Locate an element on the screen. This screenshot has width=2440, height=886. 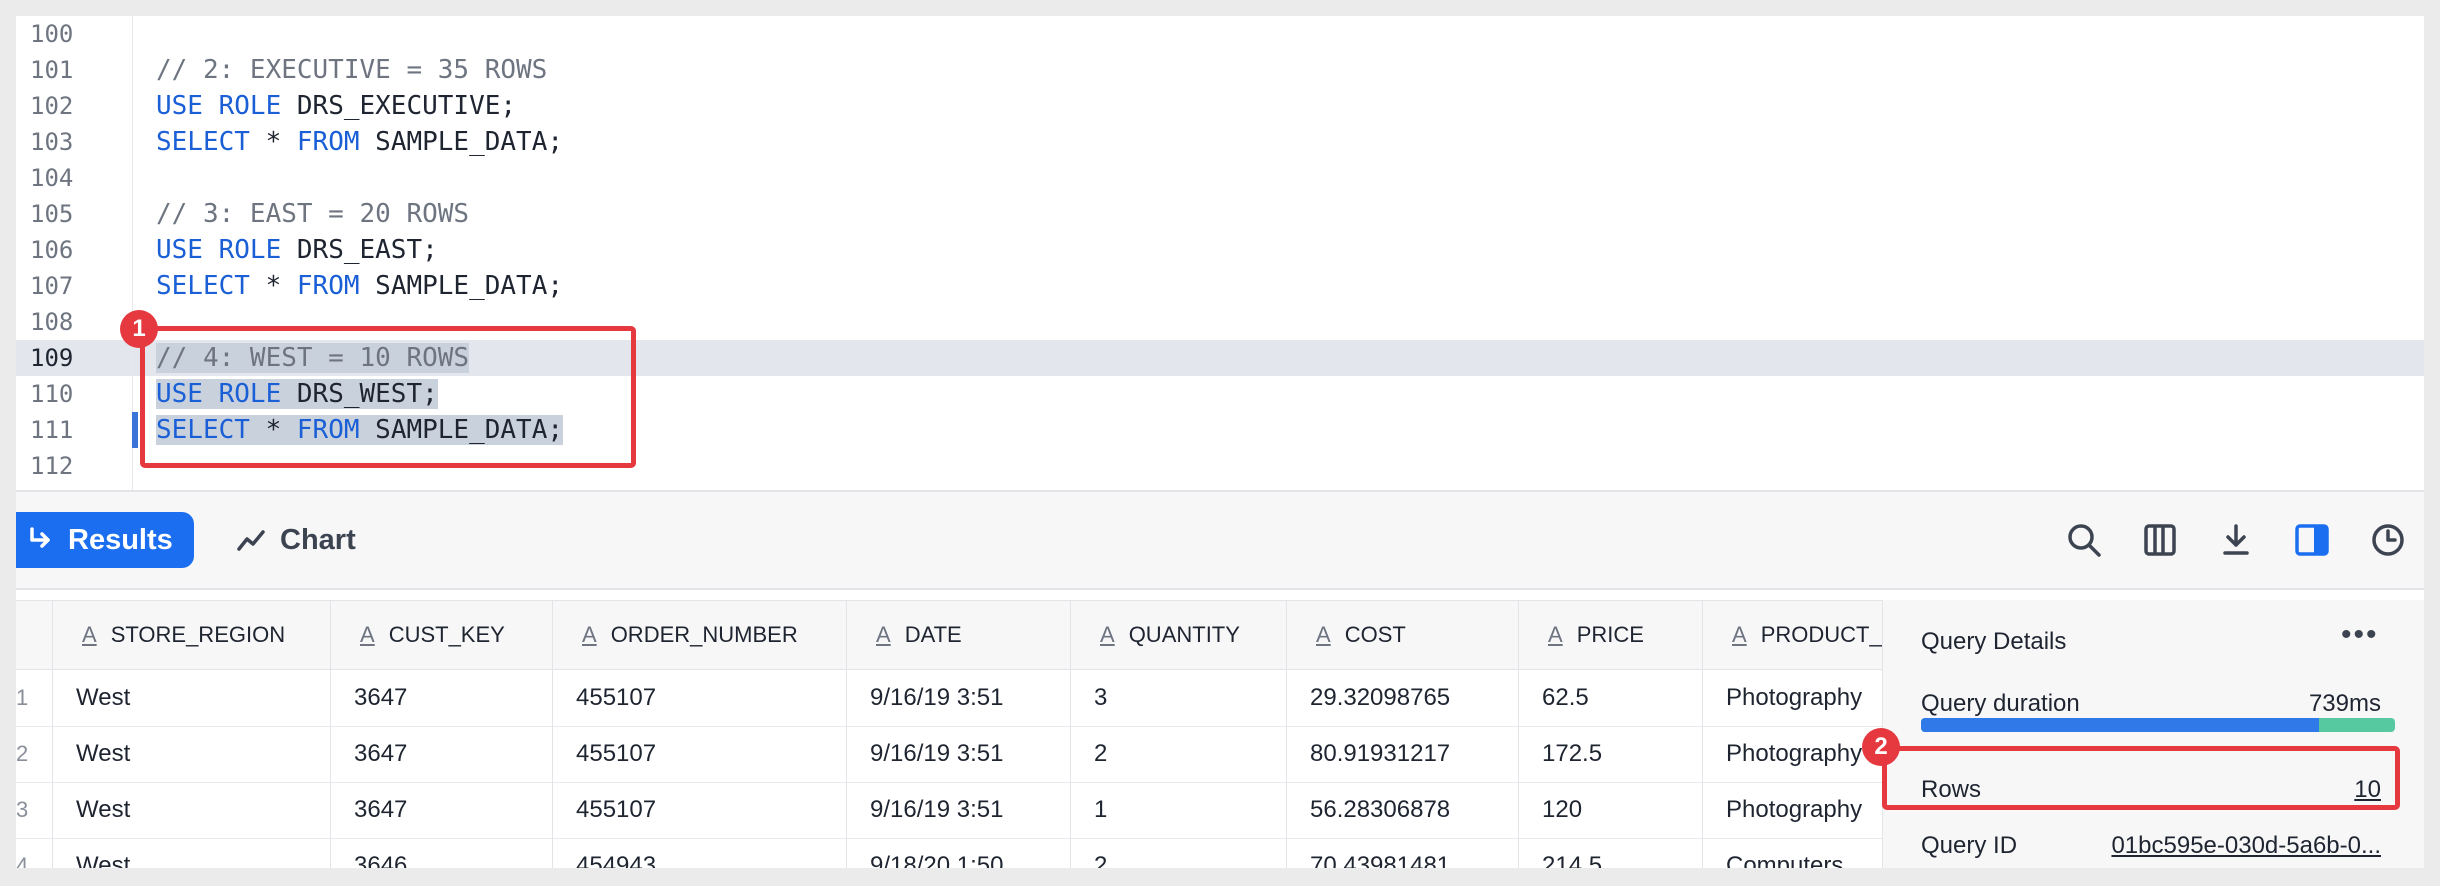
code-text: // 3: EAST = 20 ROWS is located at coordinates (312, 214).